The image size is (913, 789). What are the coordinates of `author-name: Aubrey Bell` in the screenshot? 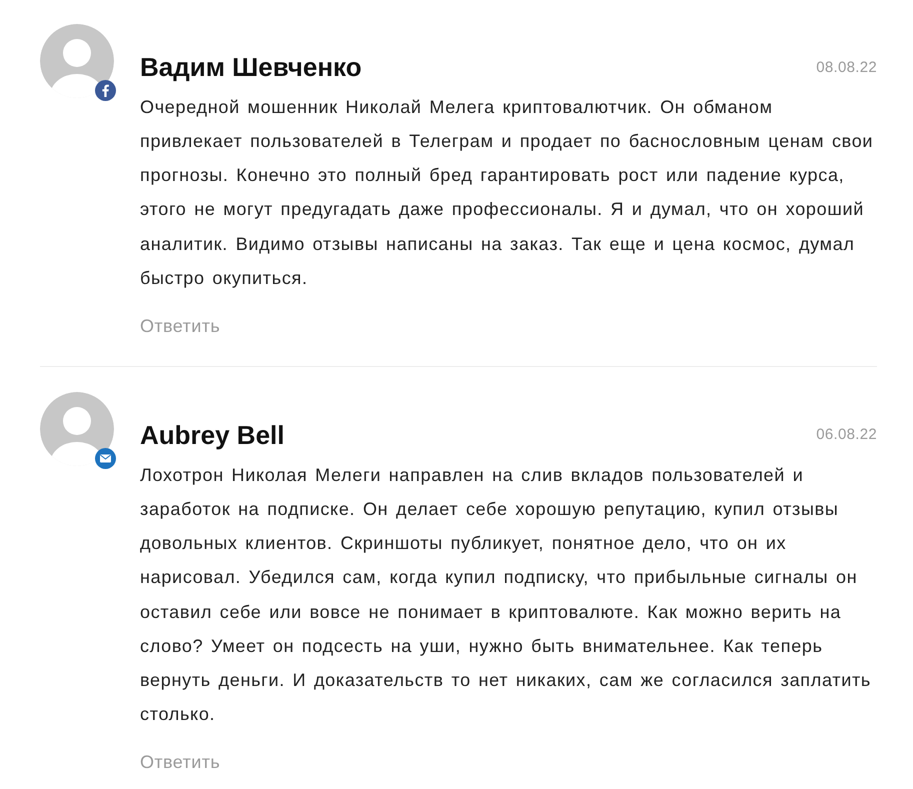 It's located at (212, 435).